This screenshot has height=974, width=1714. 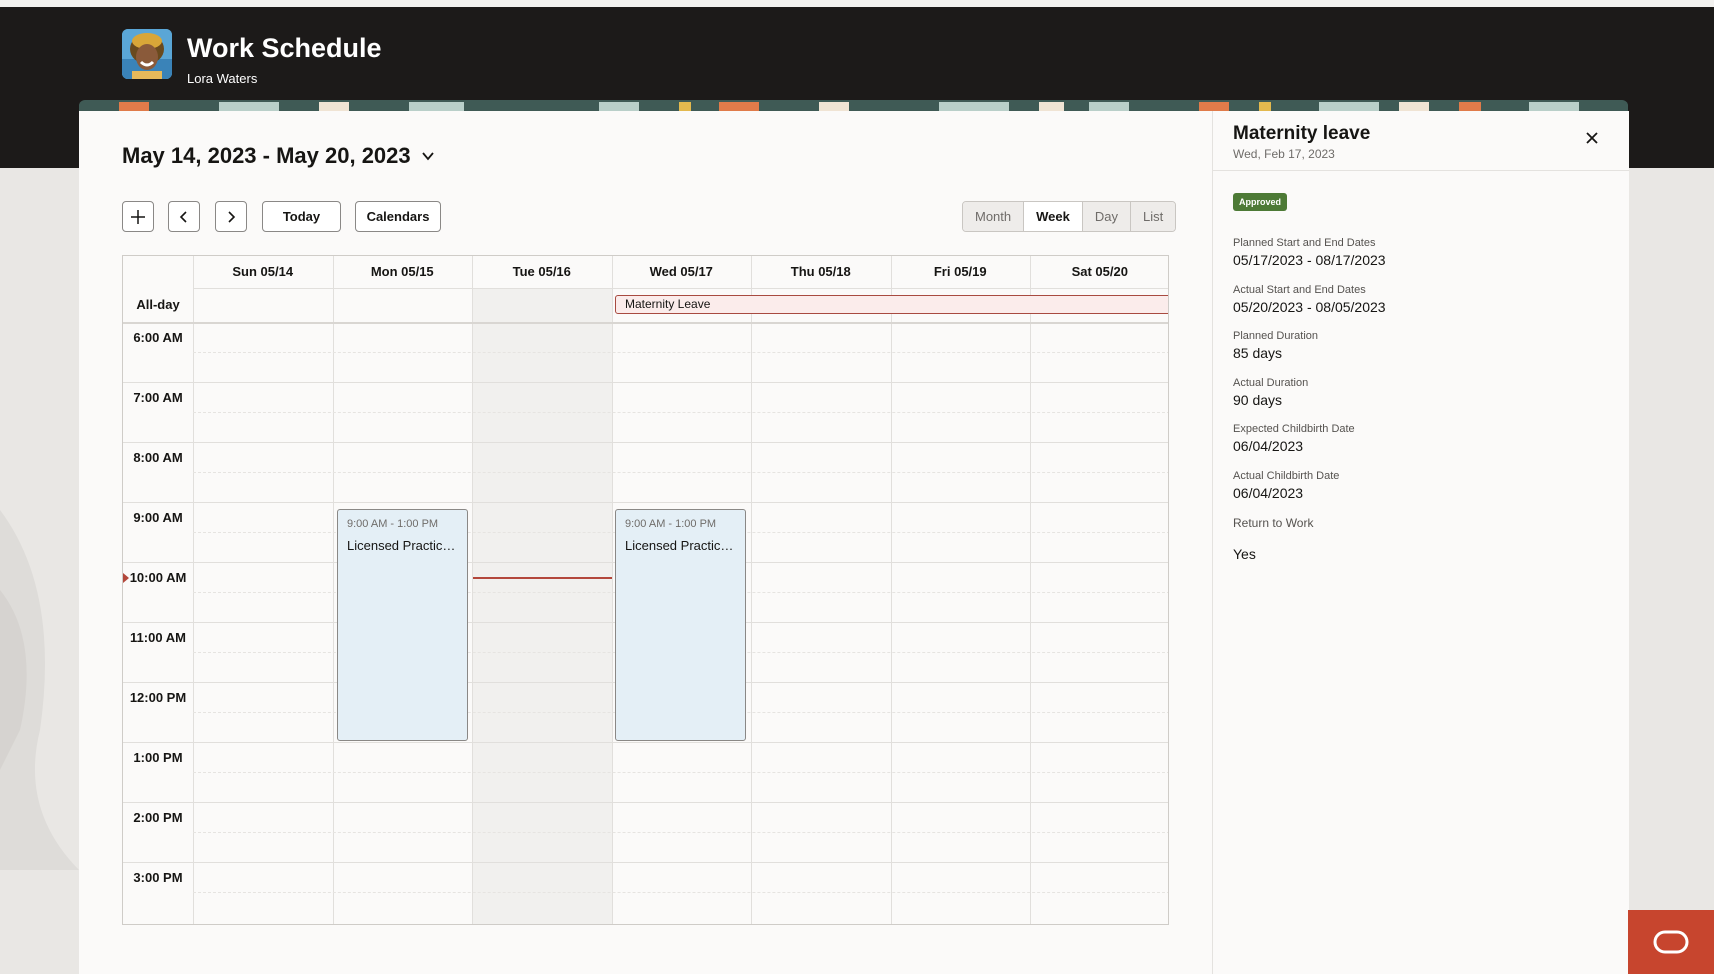 What do you see at coordinates (266, 155) in the screenshot?
I see `date-range-label: May 14, 2023 - May 20, 2023` at bounding box center [266, 155].